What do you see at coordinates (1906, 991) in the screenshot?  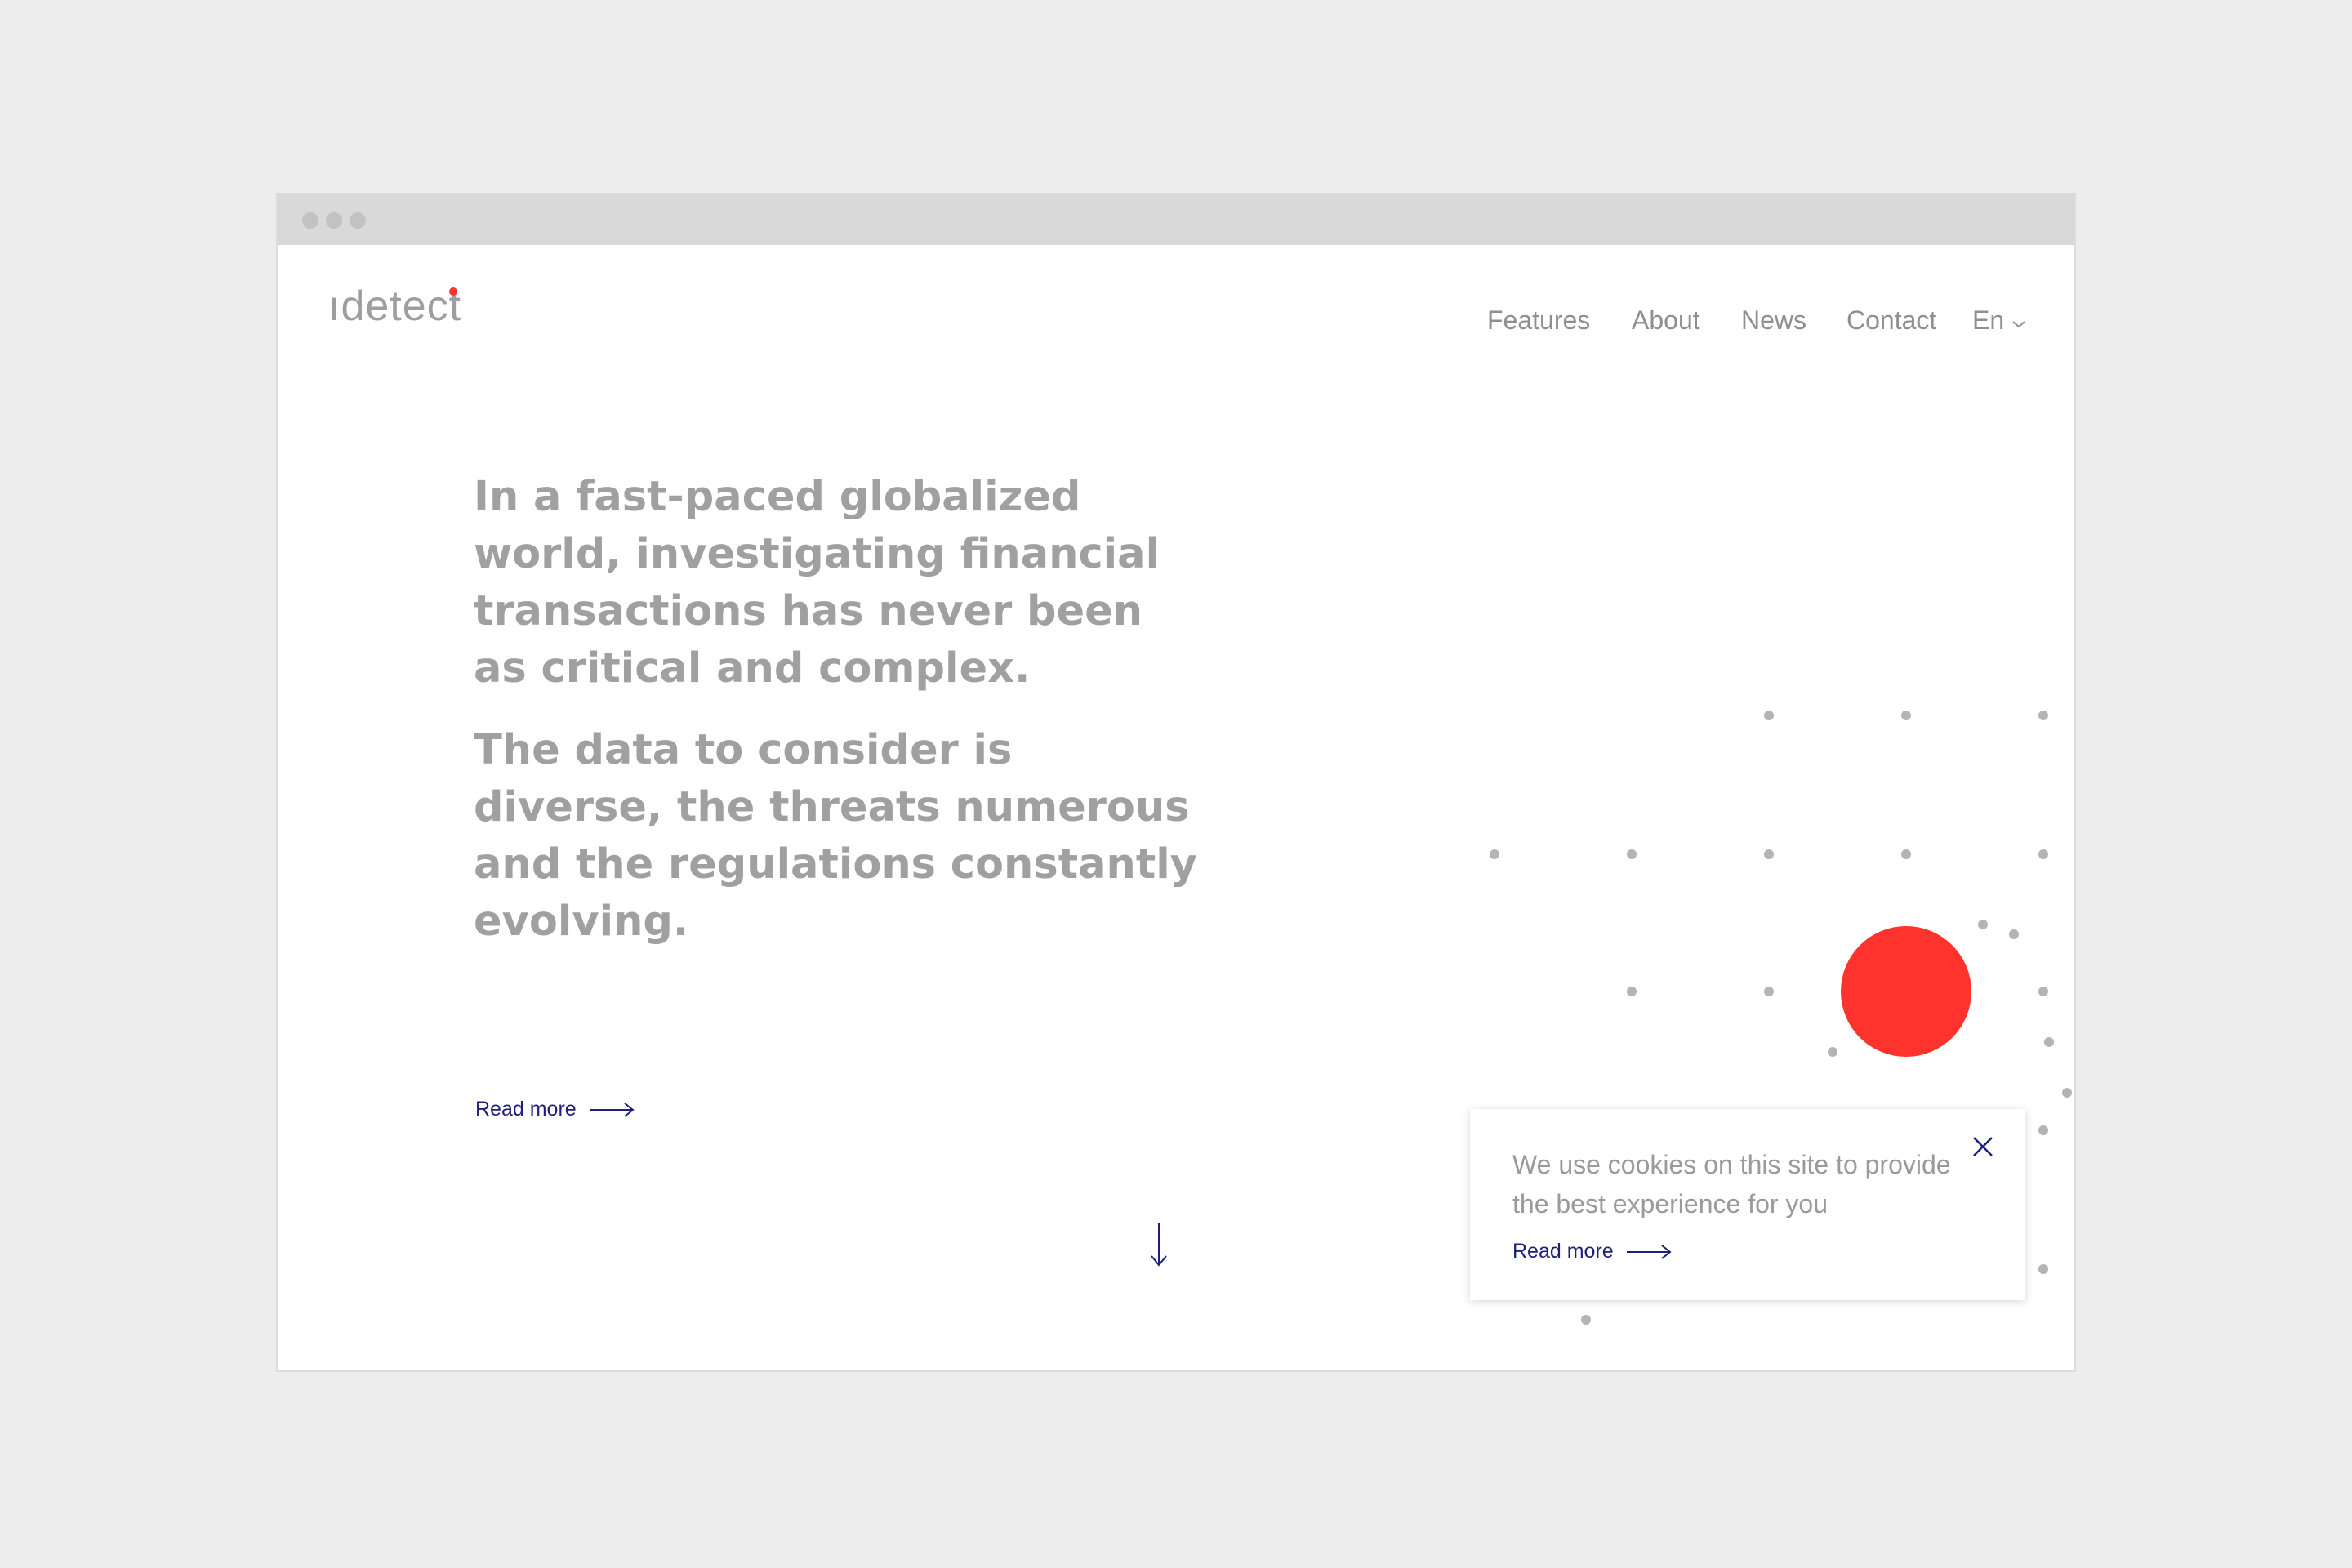 I see `red-circle-icon` at bounding box center [1906, 991].